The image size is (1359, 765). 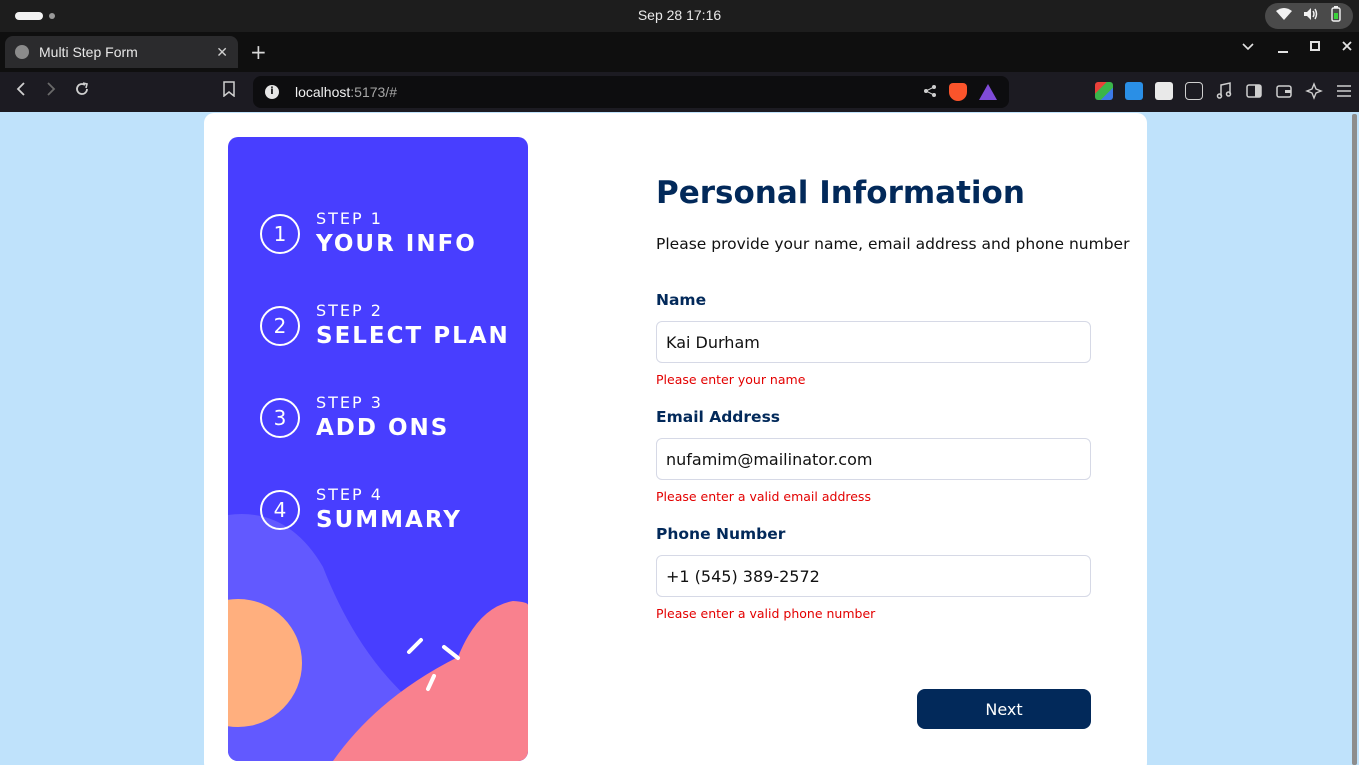 What do you see at coordinates (763, 496) in the screenshot?
I see `email-error: Please enter a valid email address` at bounding box center [763, 496].